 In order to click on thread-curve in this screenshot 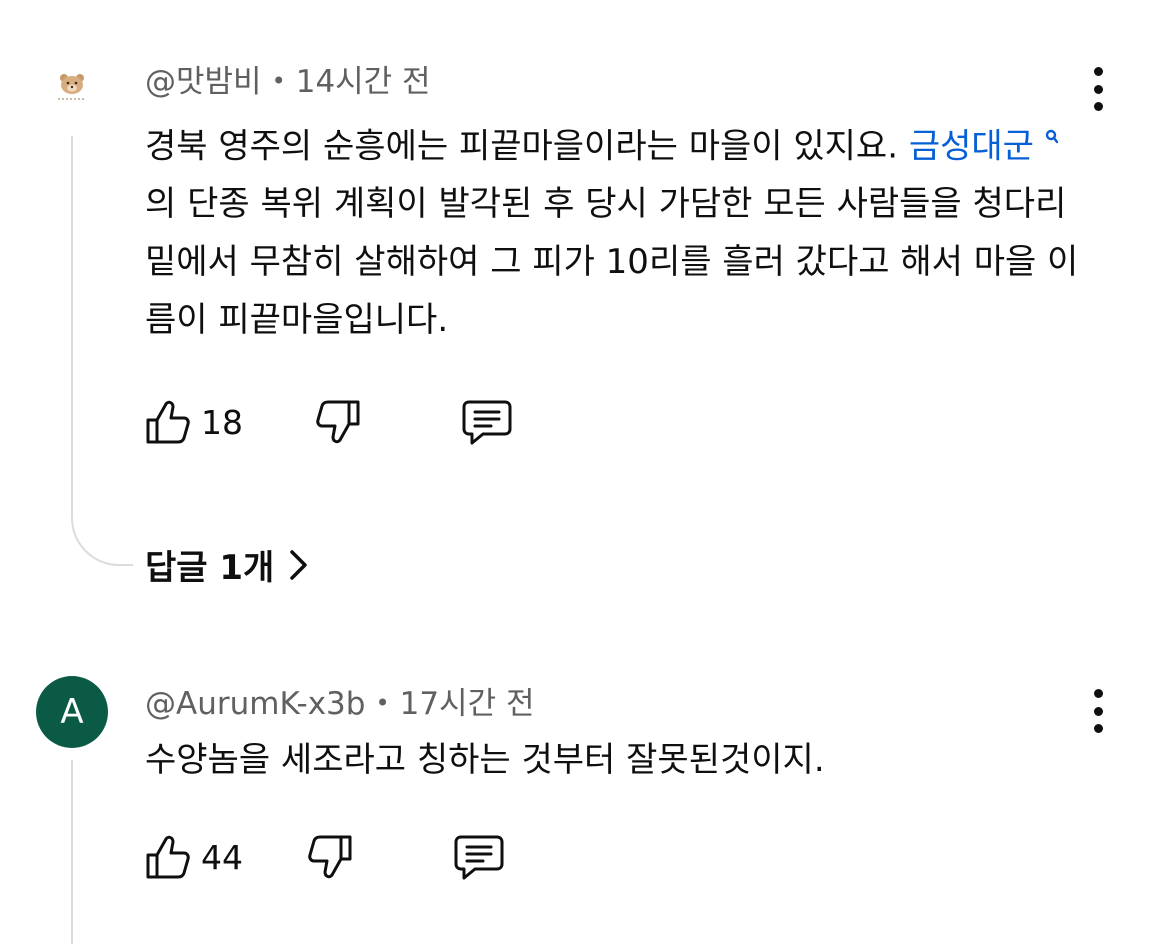, I will do `click(102, 533)`.